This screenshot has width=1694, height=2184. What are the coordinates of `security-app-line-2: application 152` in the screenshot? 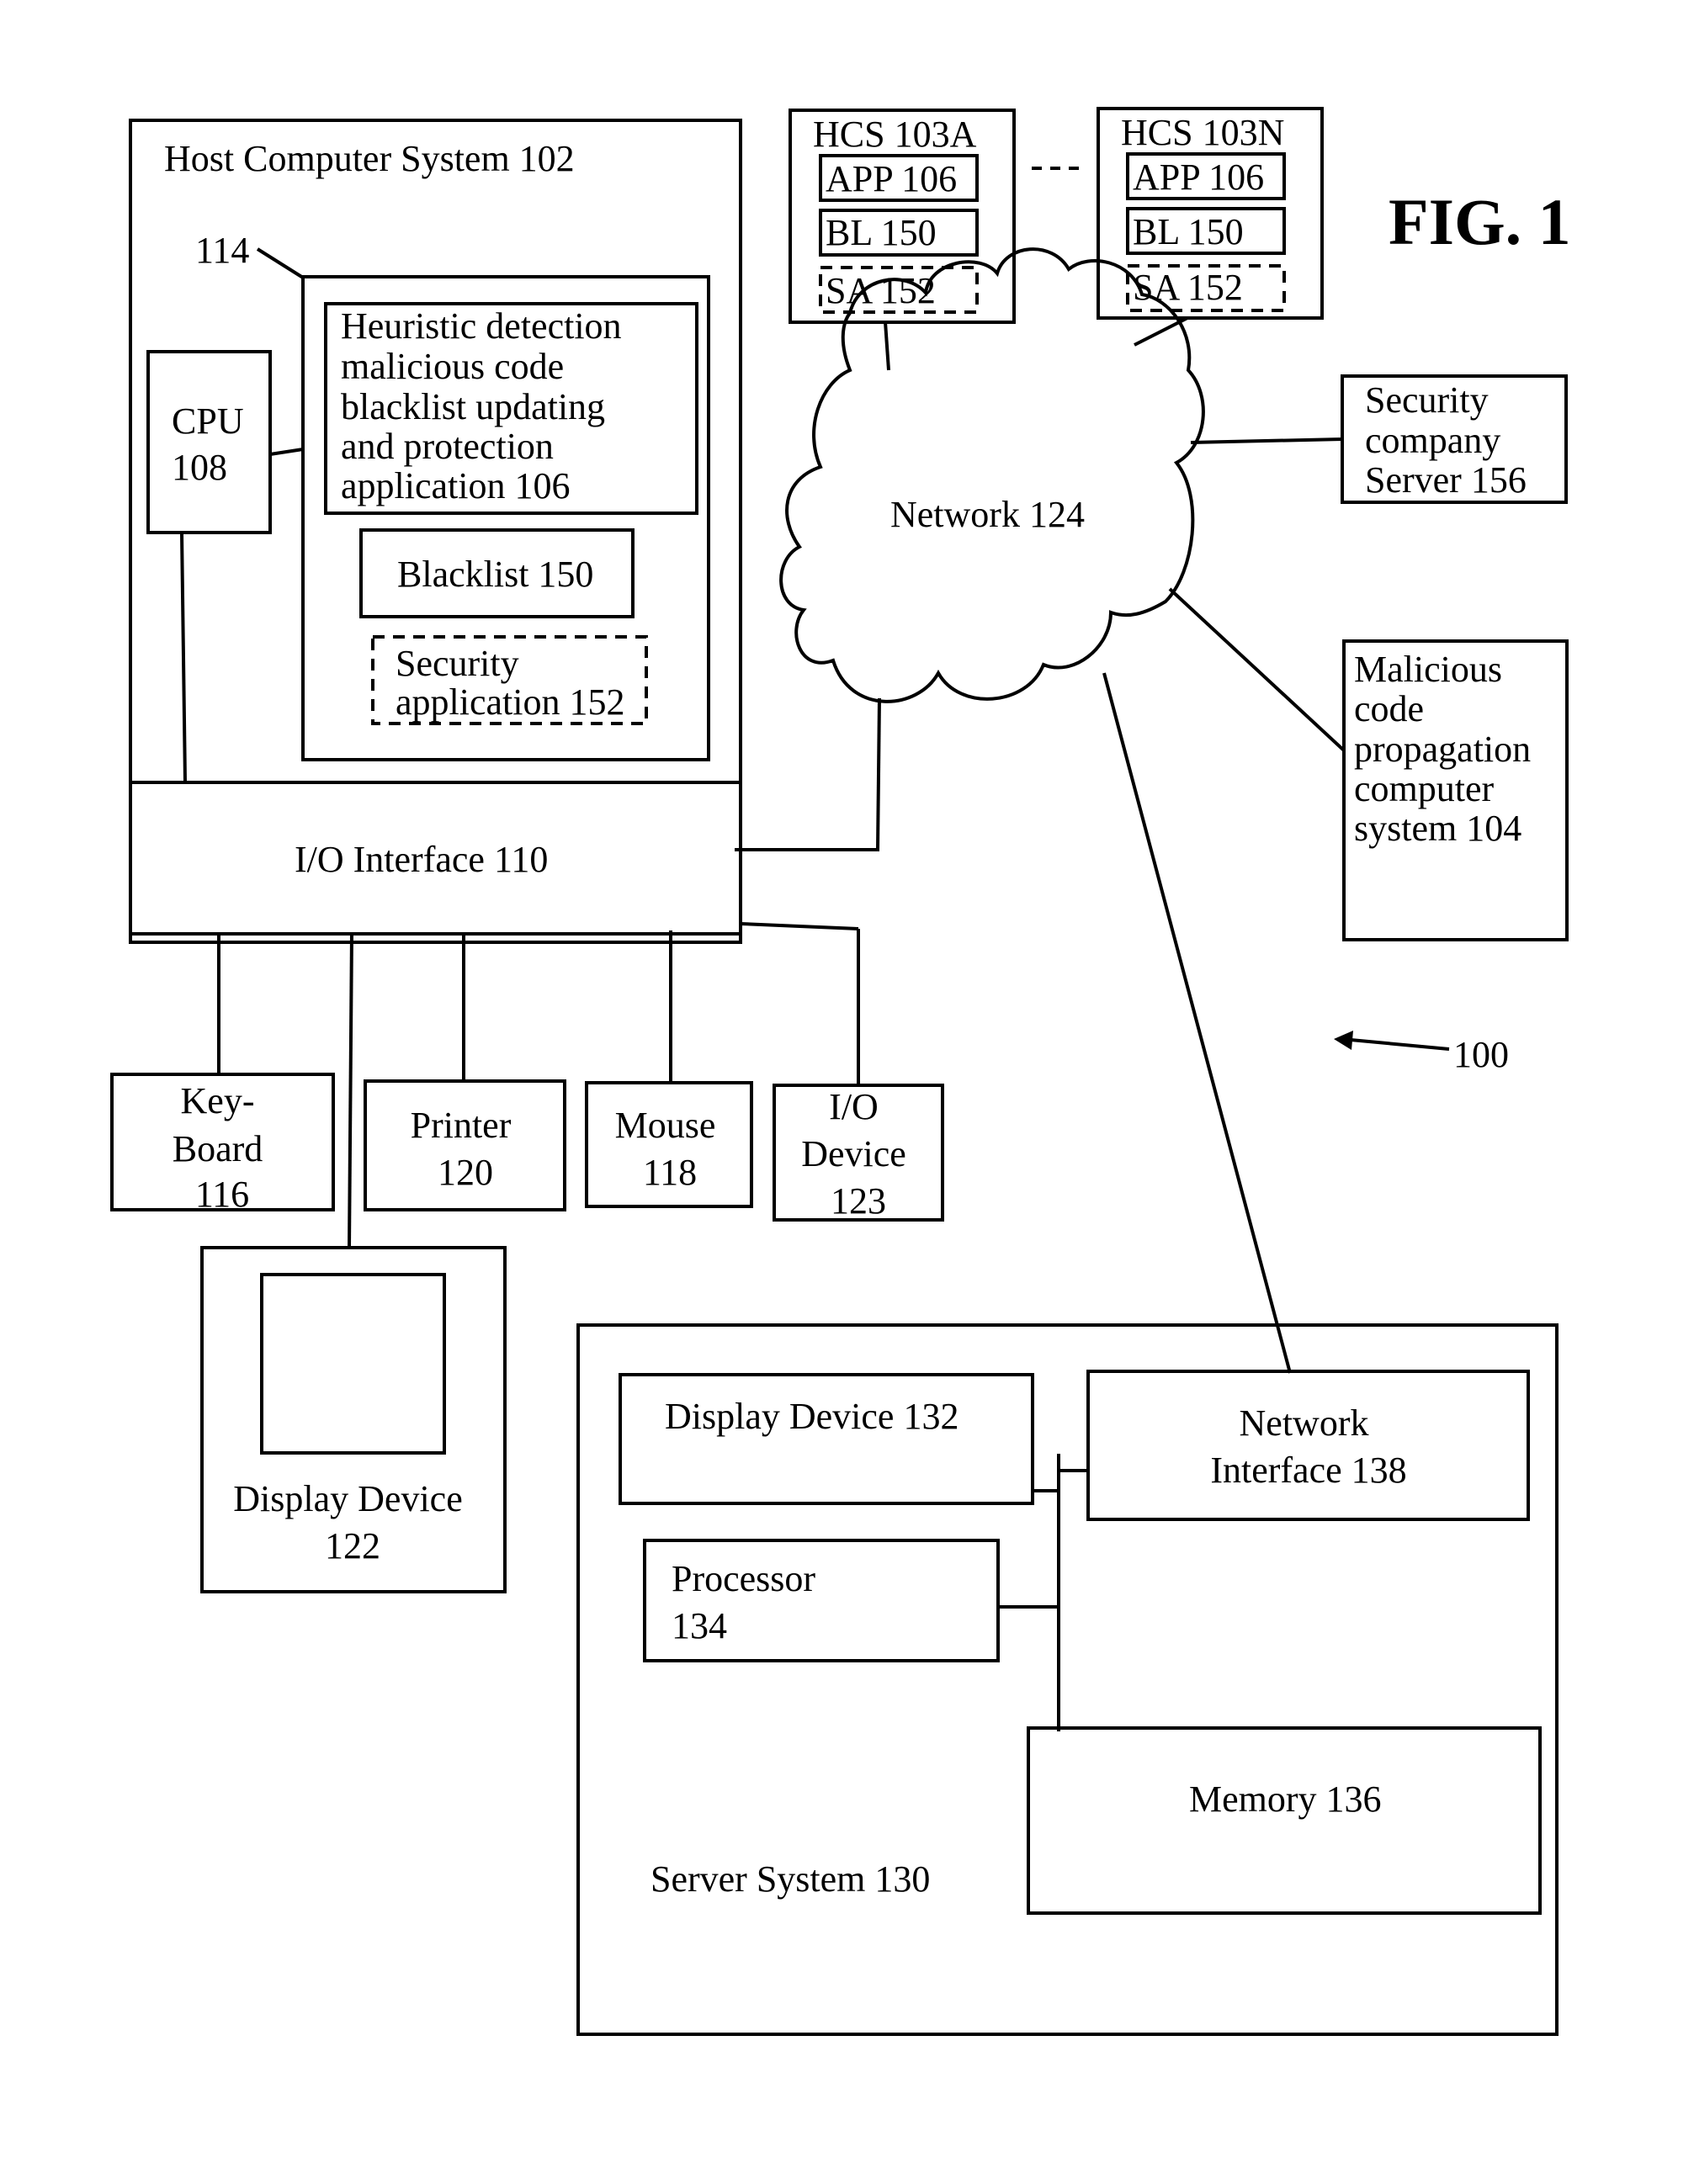 It's located at (510, 702).